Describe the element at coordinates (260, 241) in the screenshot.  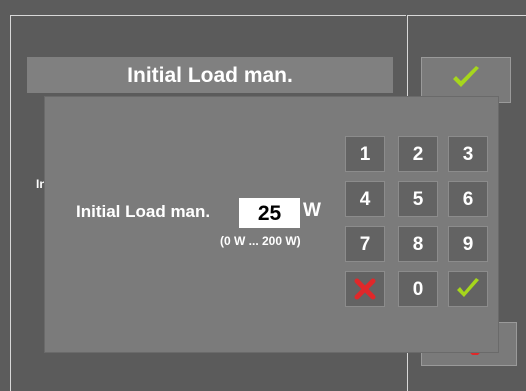
I see `range-hint: (0 W ... 200 W)` at that location.